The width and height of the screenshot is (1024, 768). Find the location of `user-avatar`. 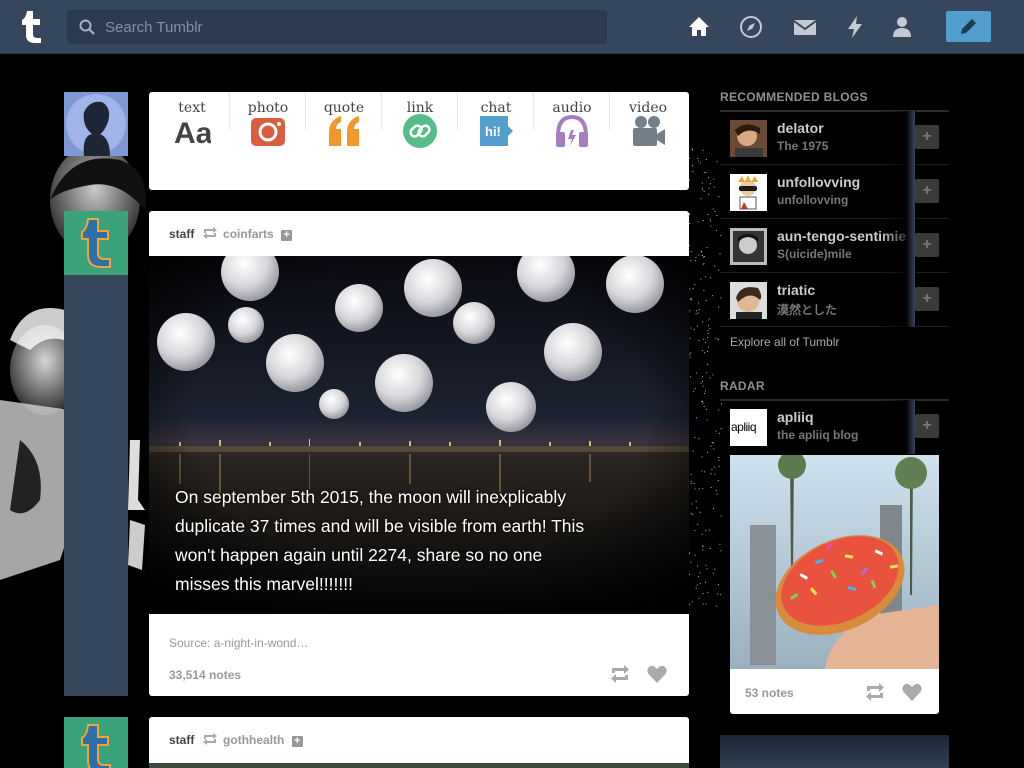

user-avatar is located at coordinates (96, 124).